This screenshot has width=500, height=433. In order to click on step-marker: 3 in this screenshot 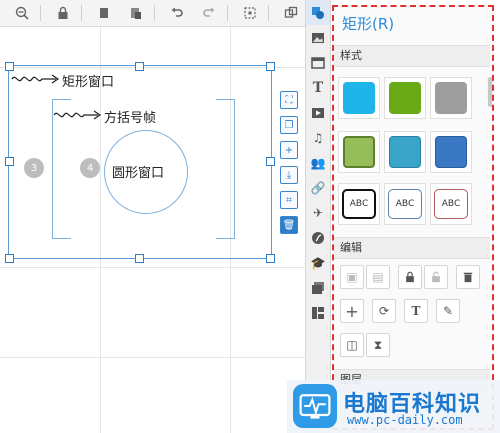, I will do `click(34, 168)`.